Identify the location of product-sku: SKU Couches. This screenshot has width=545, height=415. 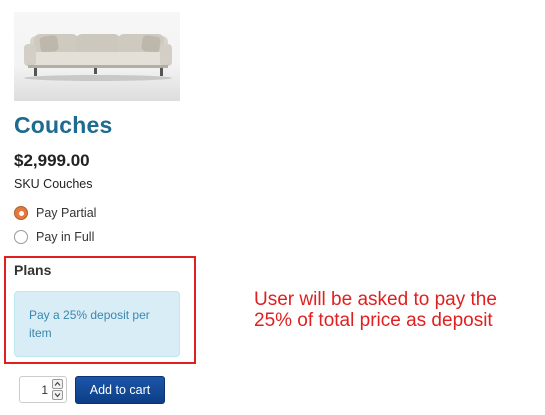
(53, 184).